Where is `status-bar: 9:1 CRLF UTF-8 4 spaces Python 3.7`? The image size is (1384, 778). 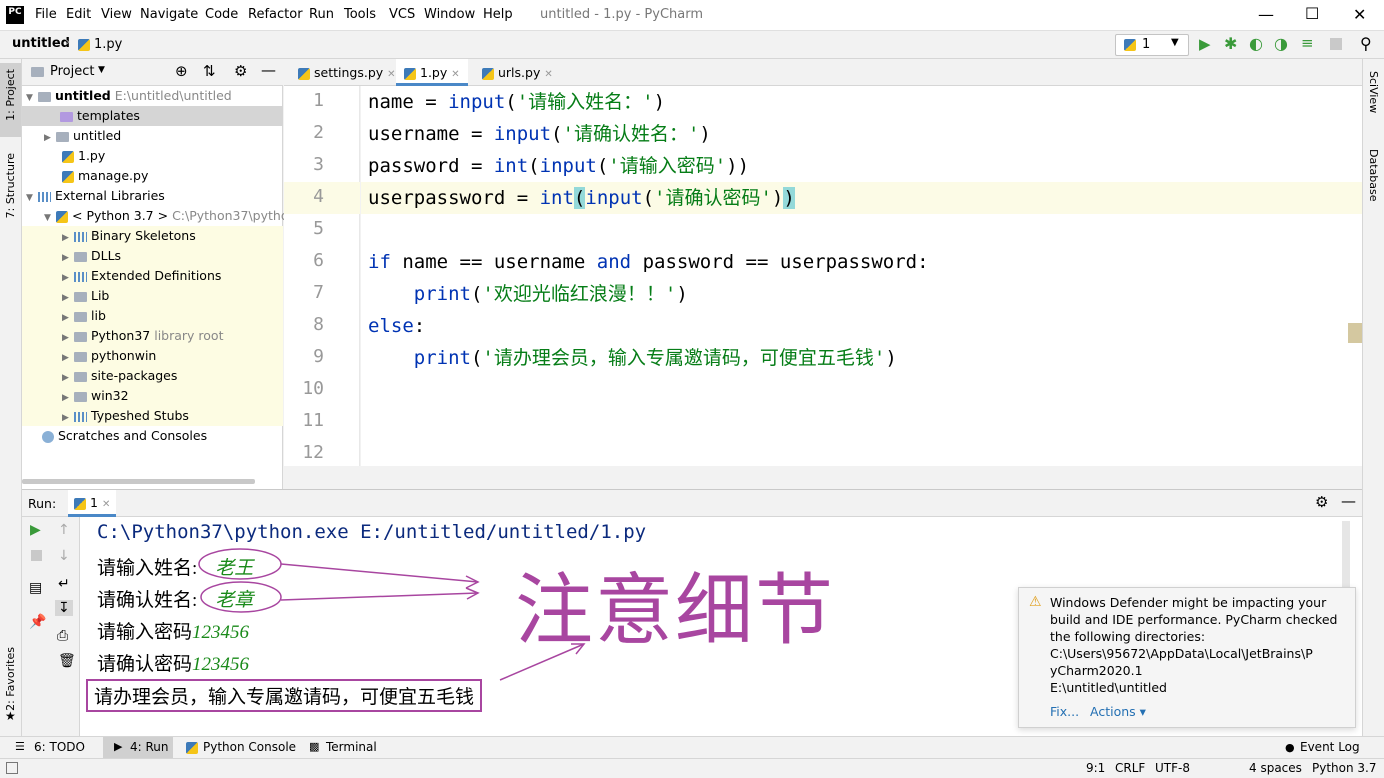
status-bar: 9:1 CRLF UTF-8 4 spaces Python 3.7 is located at coordinates (692, 768).